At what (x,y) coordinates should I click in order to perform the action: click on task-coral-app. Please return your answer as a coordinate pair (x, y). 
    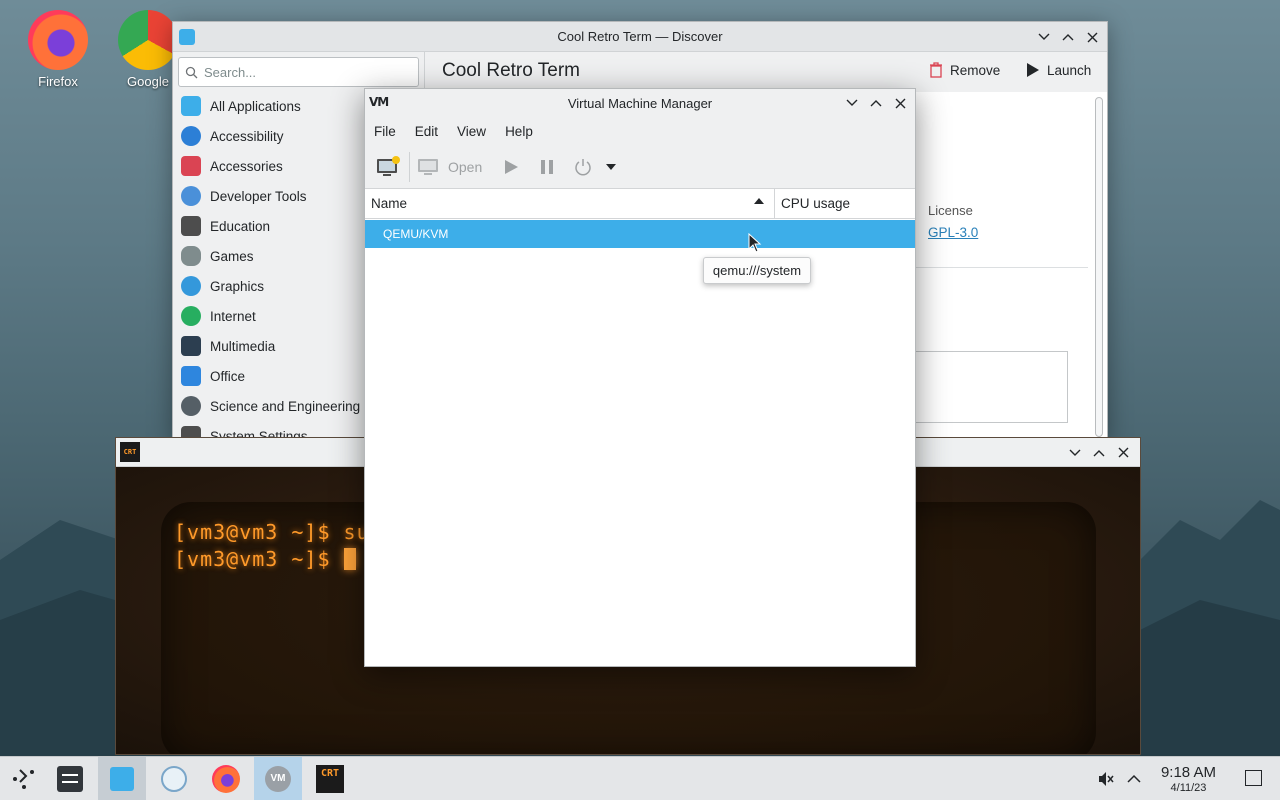
    Looking at the image, I should click on (174, 778).